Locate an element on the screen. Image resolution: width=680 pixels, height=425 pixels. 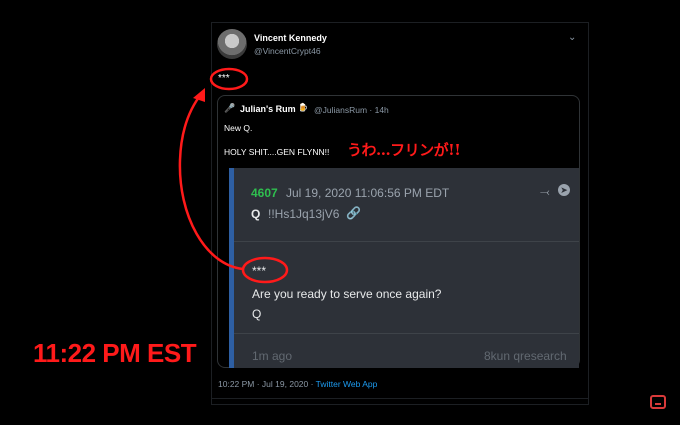
tweet-text: *** is located at coordinates (224, 78).